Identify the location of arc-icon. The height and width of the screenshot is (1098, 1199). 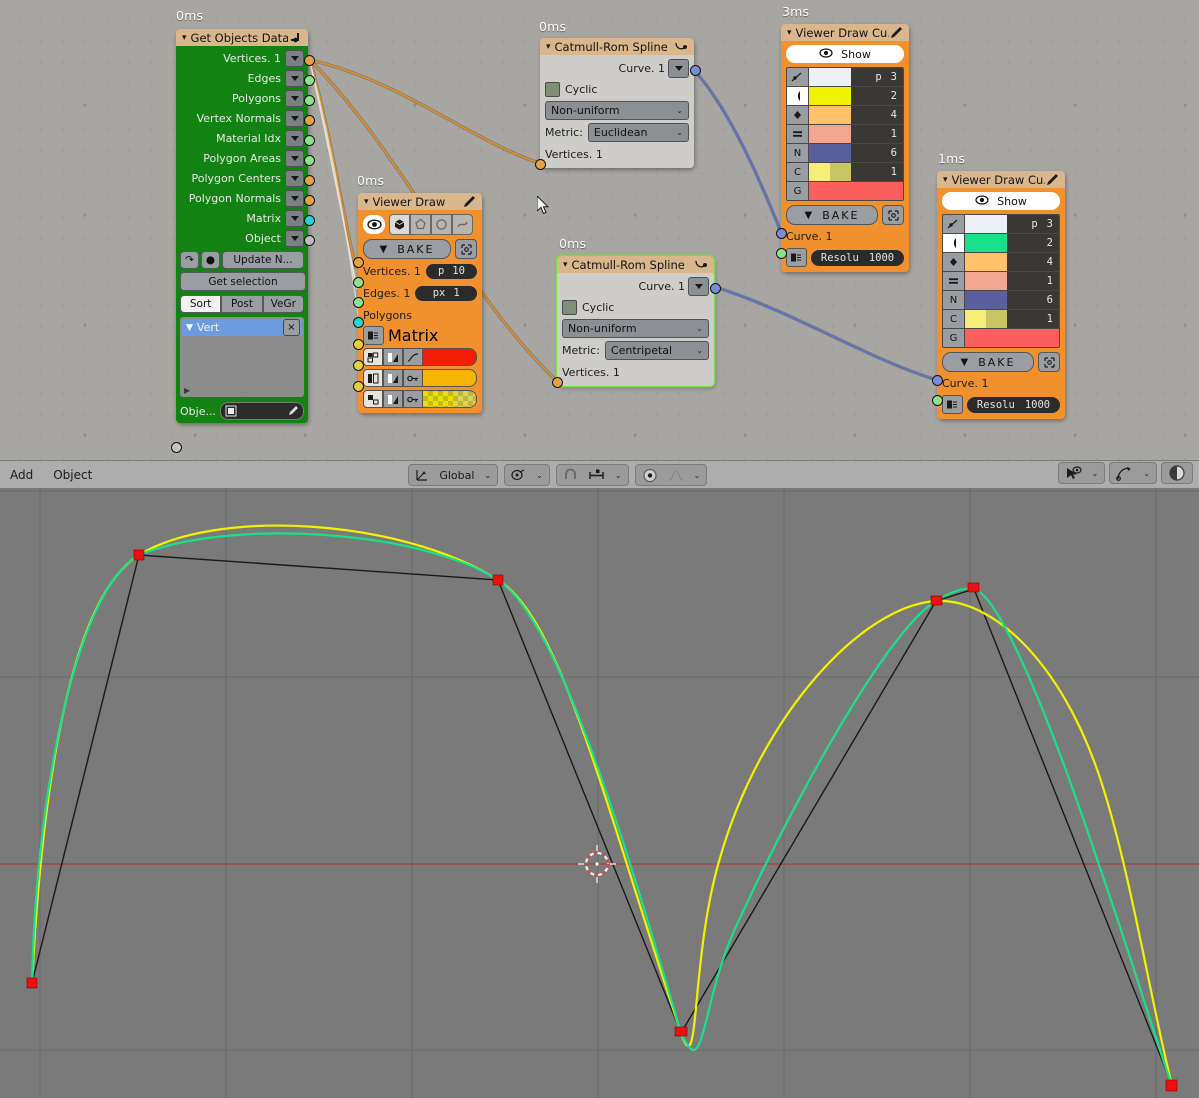
(954, 243).